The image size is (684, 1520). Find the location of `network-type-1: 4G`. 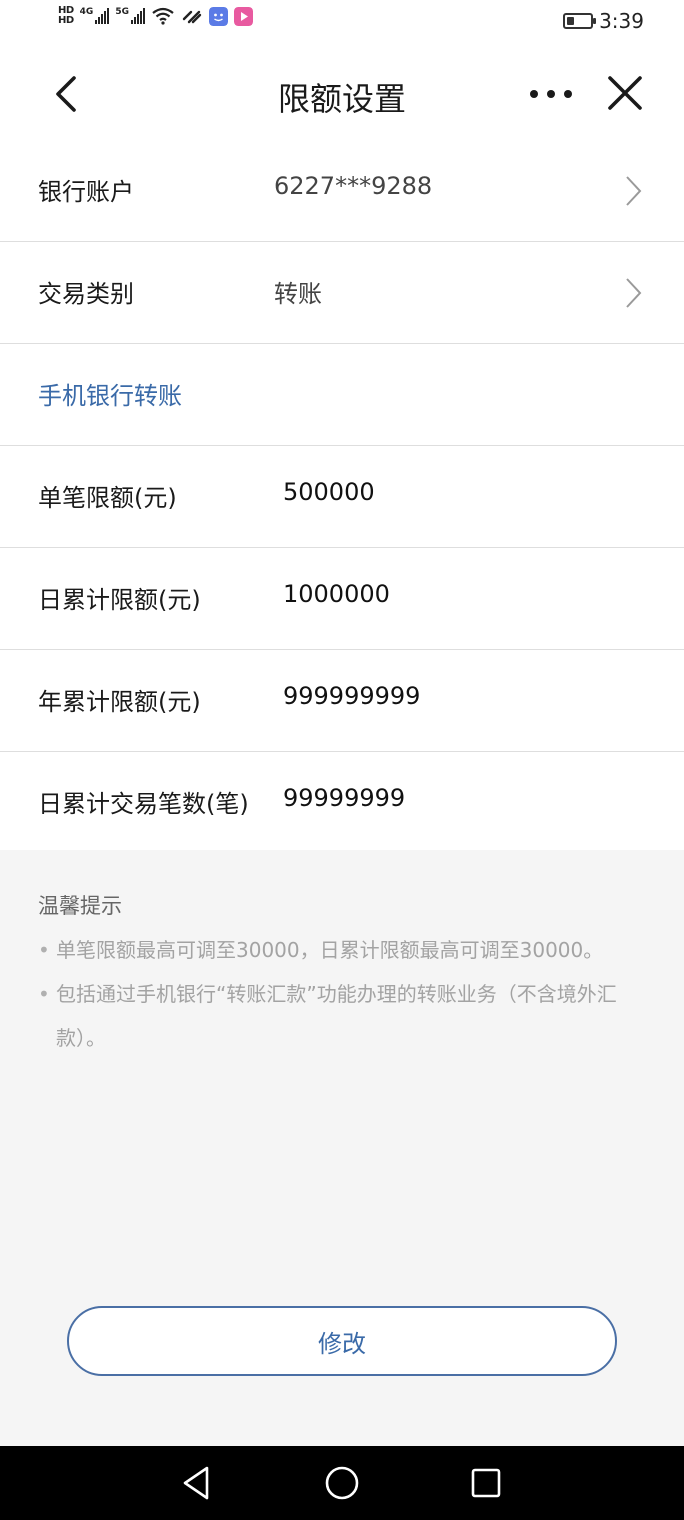

network-type-1: 4G is located at coordinates (86, 12).